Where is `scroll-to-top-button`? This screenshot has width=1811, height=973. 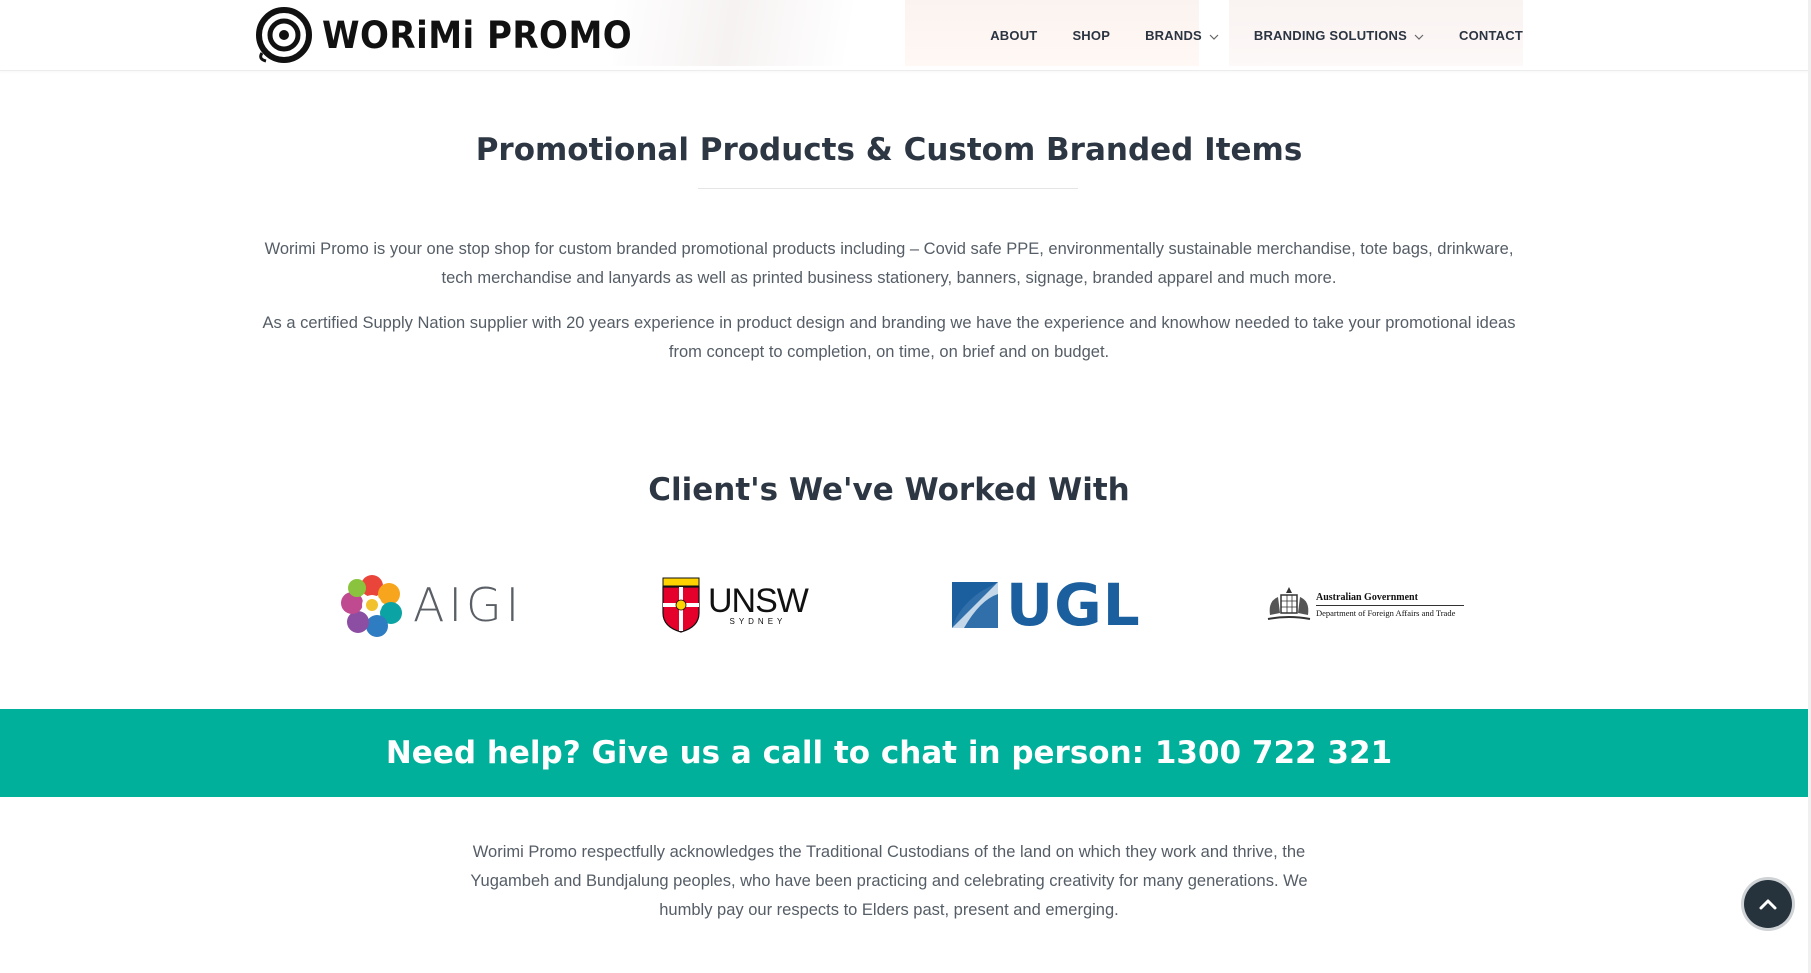
scroll-to-top-button is located at coordinates (1768, 904).